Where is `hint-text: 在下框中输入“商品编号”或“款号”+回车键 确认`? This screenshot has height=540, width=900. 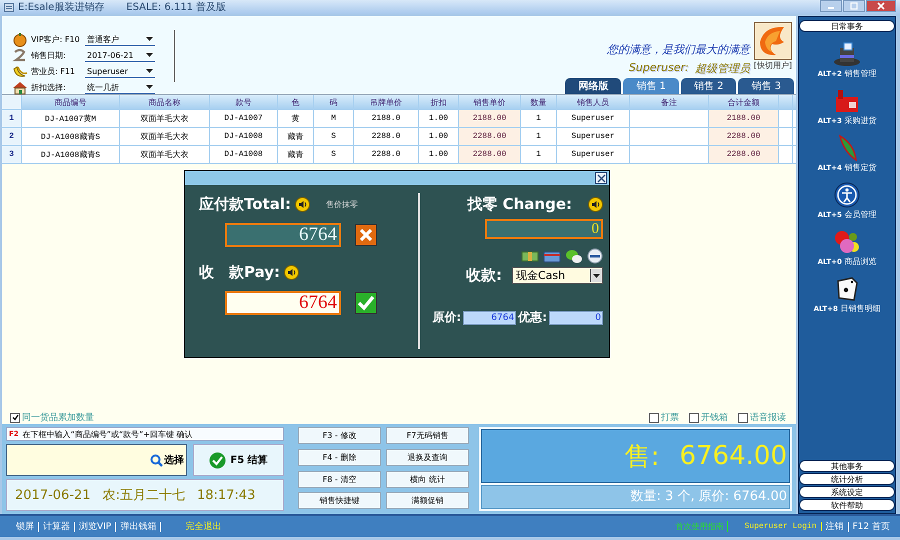
hint-text: 在下框中输入“商品编号”或“款号”+回车键 确认 is located at coordinates (107, 434).